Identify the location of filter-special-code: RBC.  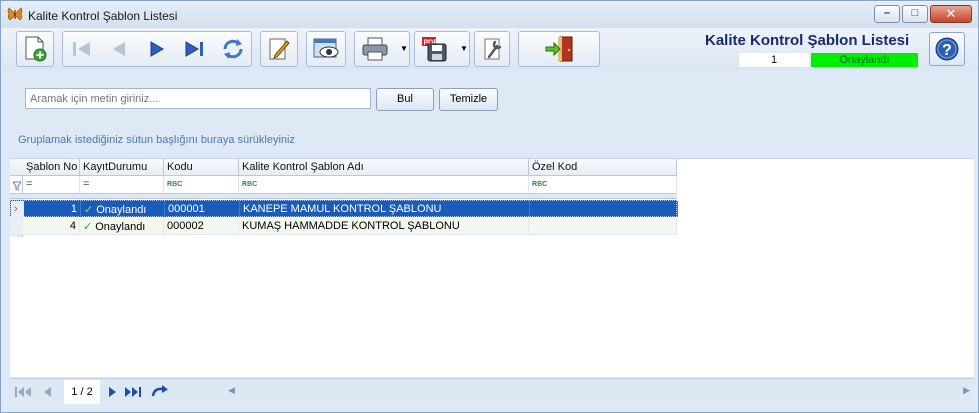
(603, 185).